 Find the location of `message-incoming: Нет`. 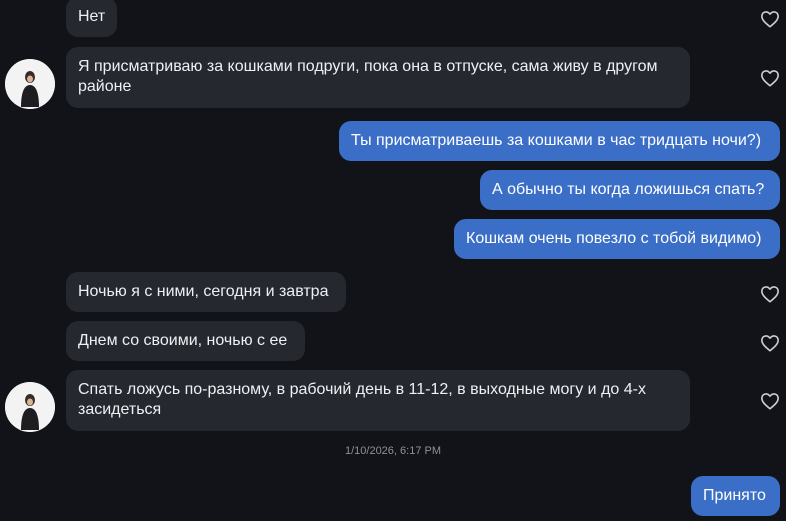

message-incoming: Нет is located at coordinates (91, 18).